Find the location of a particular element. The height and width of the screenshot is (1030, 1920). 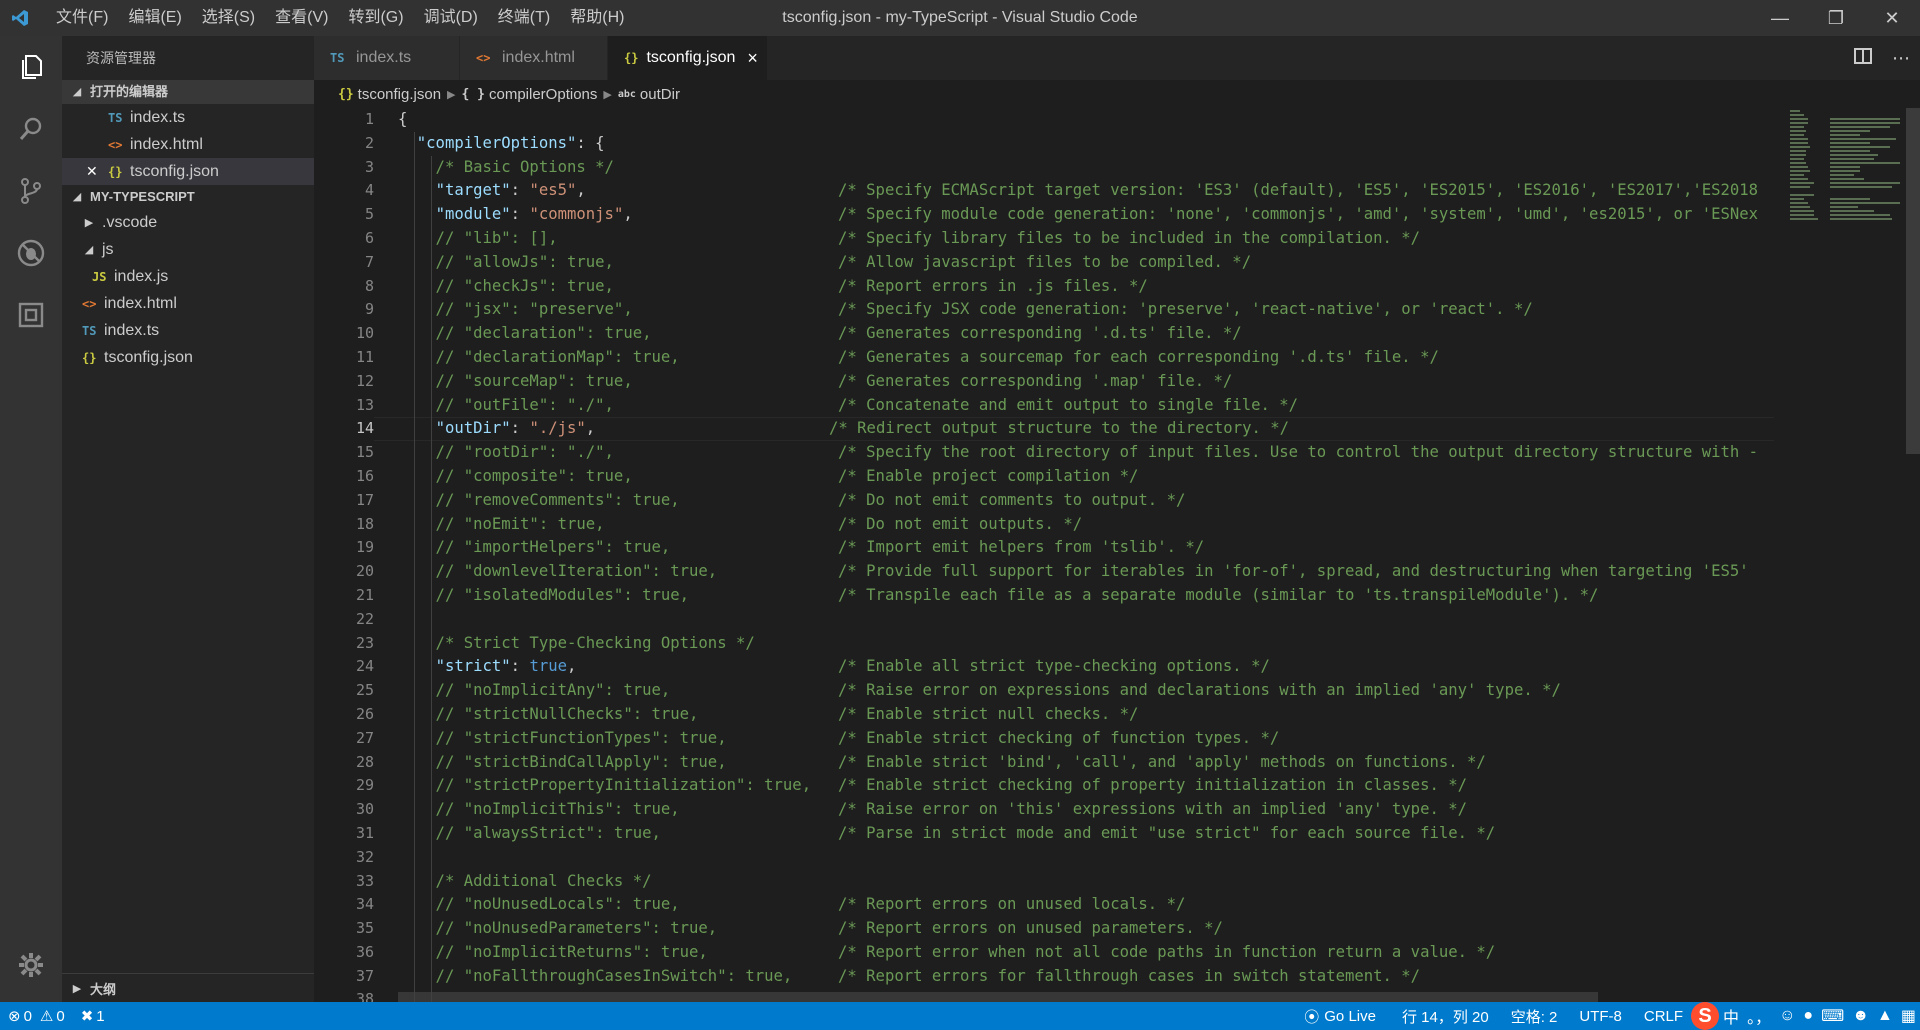

tree-item-js-folder: ◢ js is located at coordinates (188, 249).